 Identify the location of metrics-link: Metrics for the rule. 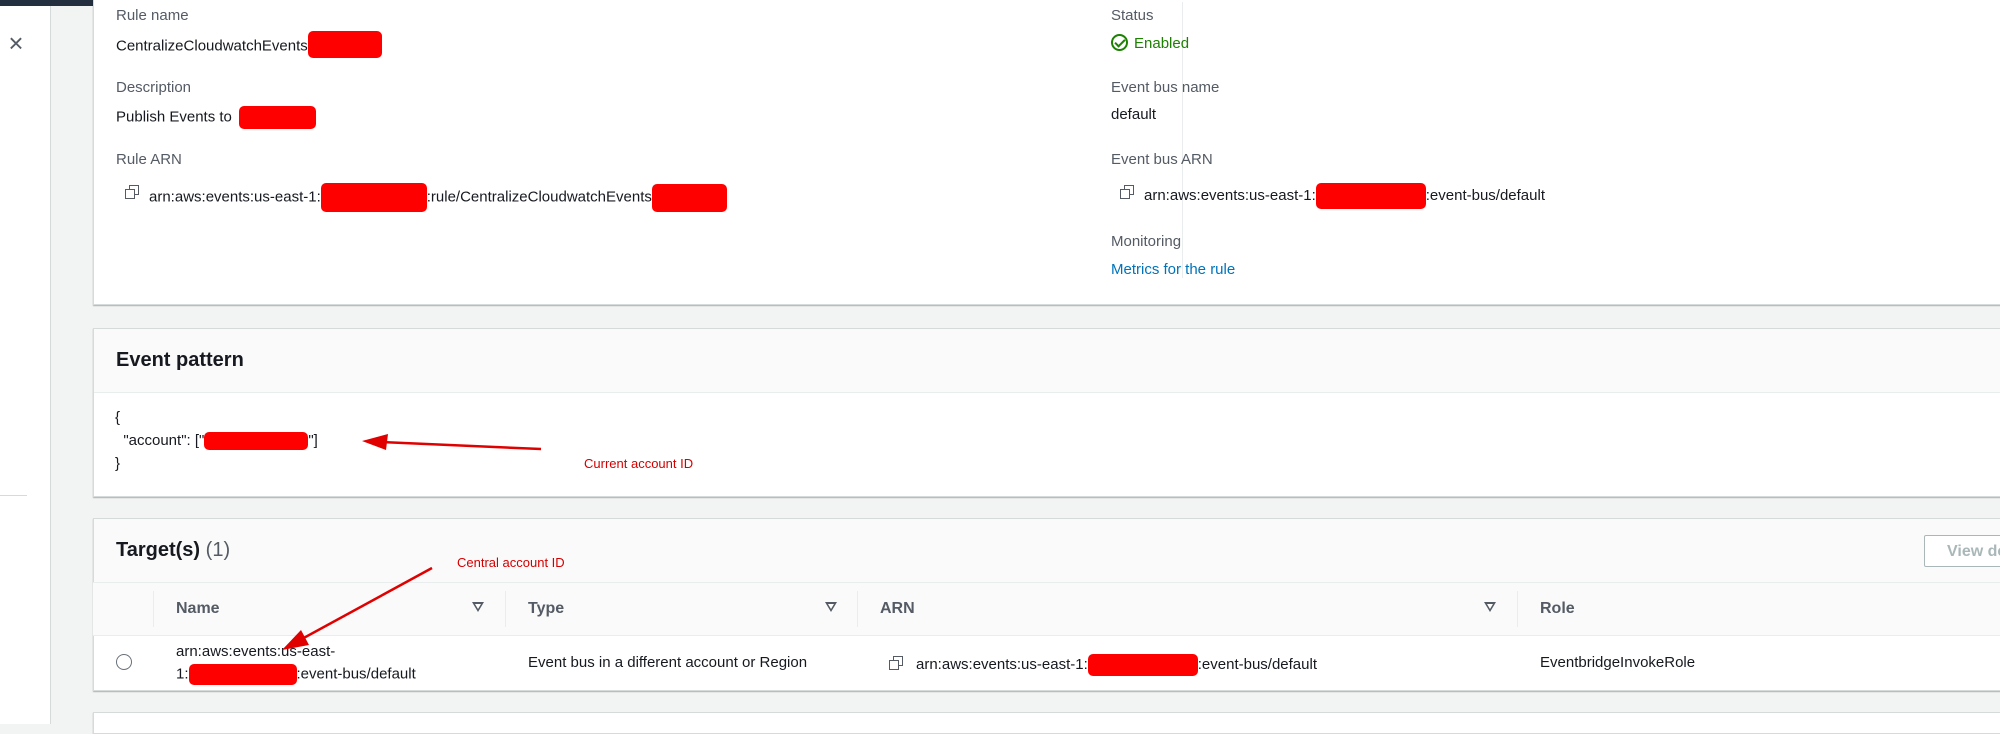
(1173, 269).